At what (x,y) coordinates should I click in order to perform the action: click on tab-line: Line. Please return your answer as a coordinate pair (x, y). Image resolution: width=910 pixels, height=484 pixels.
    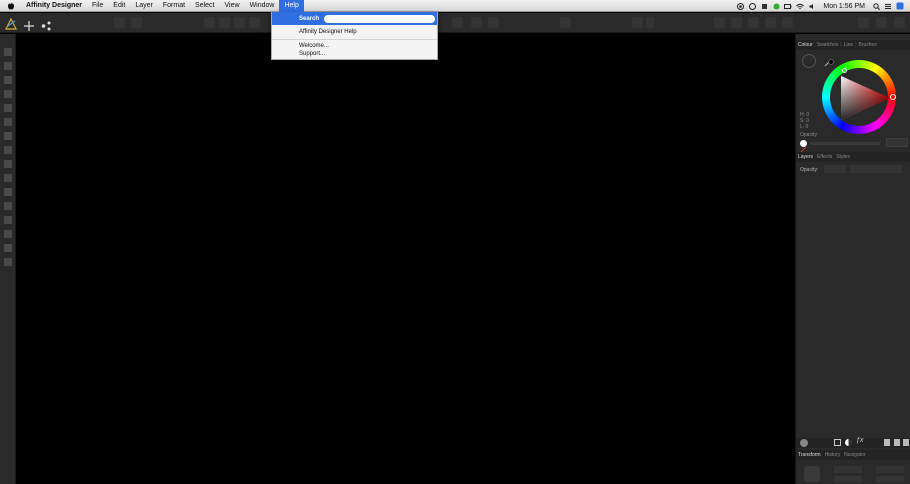
    Looking at the image, I should click on (848, 45).